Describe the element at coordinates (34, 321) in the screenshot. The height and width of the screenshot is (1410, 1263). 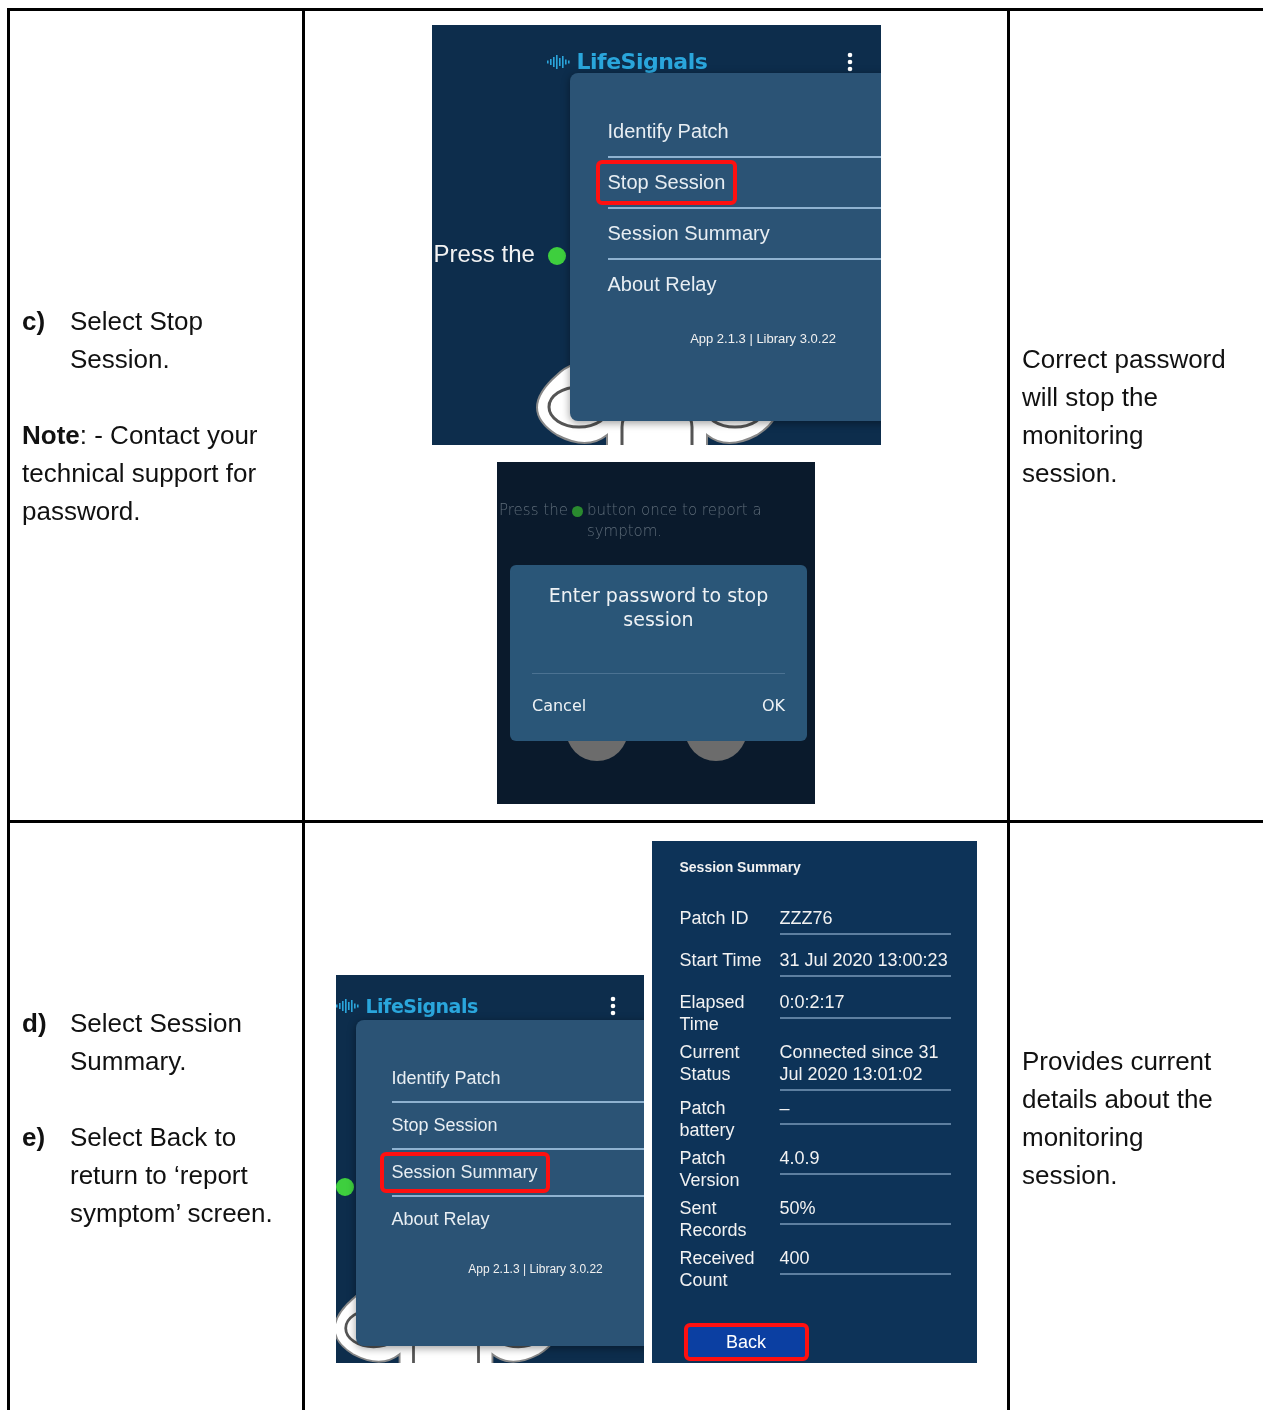
I see `step-marker: c)` at that location.